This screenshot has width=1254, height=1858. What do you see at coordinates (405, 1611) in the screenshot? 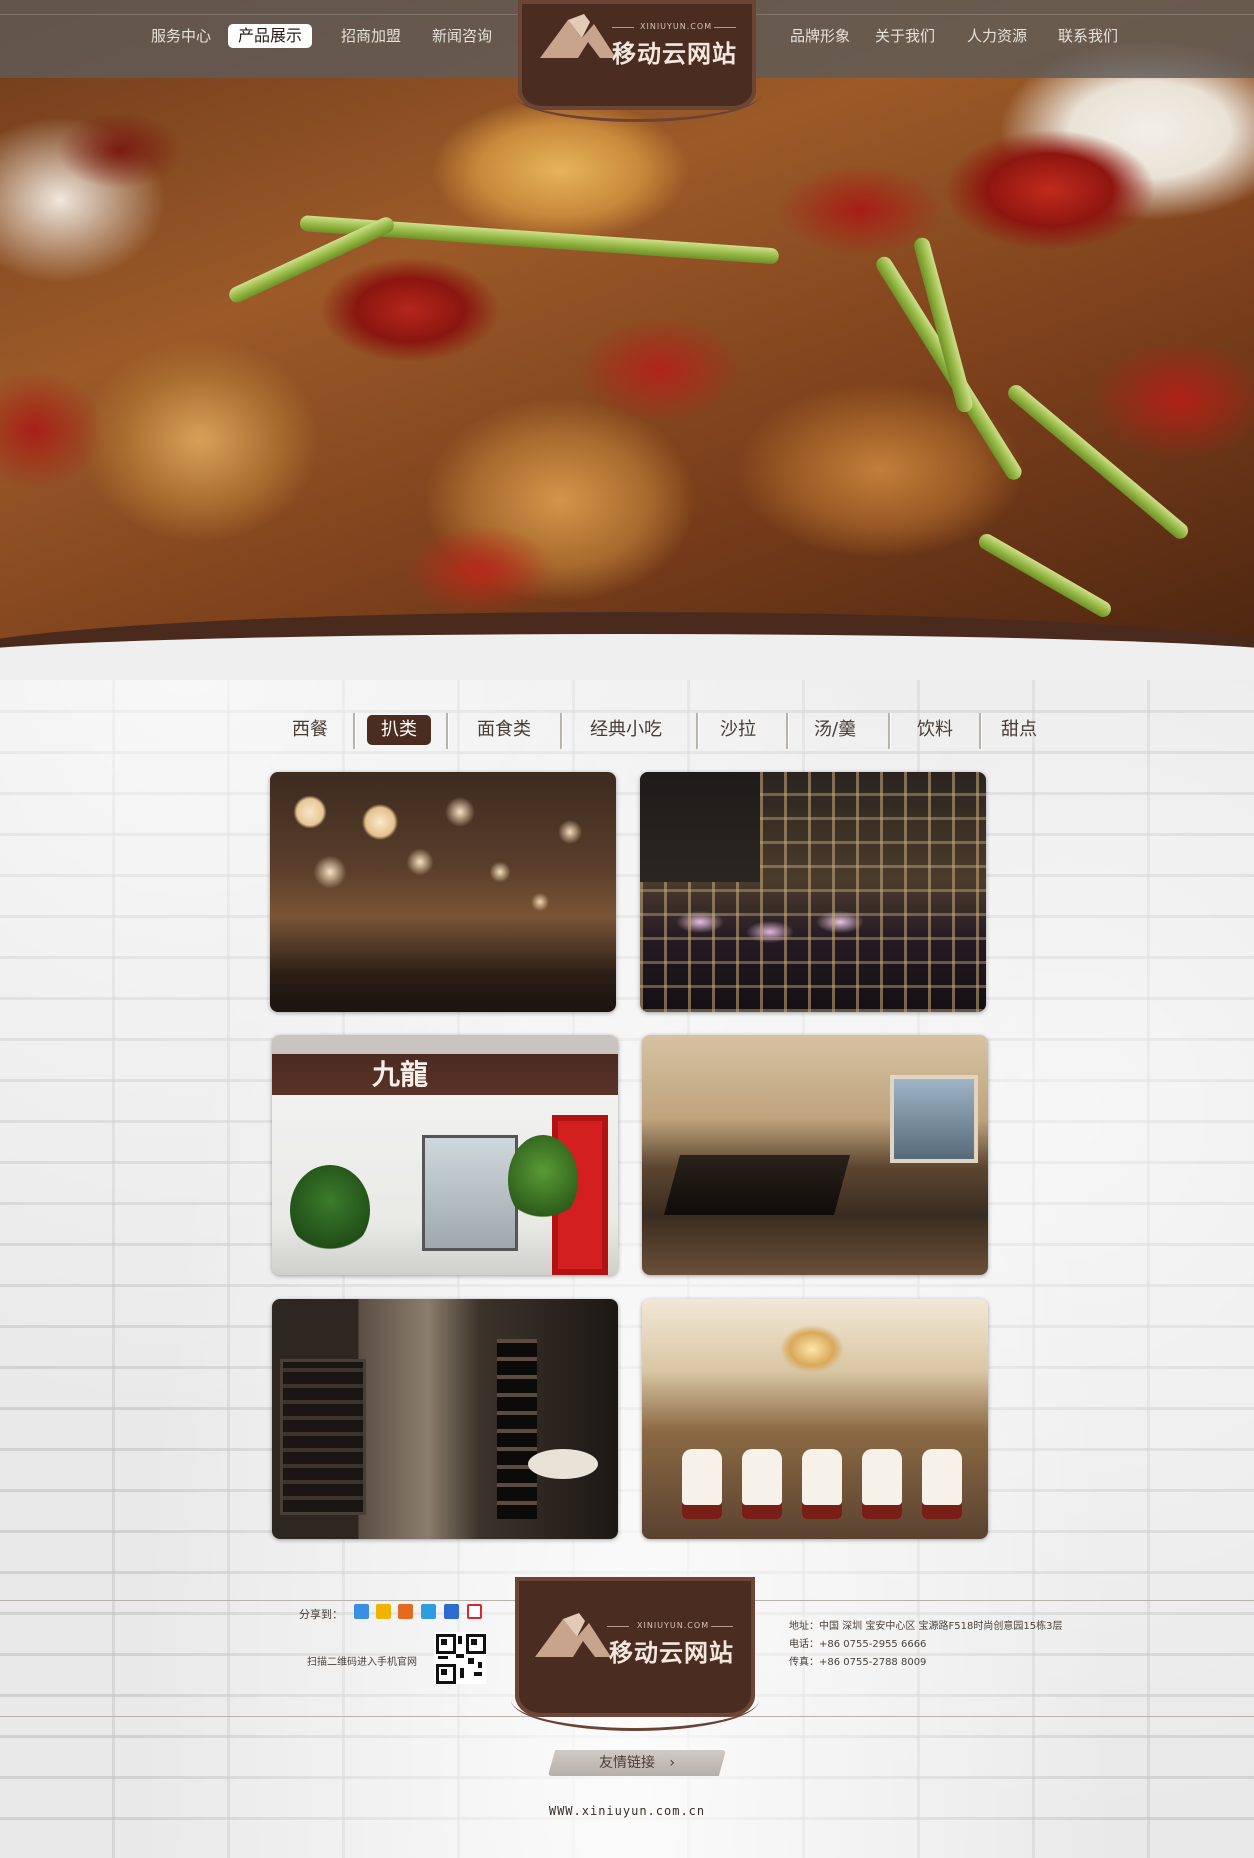
I see `rss-icon` at bounding box center [405, 1611].